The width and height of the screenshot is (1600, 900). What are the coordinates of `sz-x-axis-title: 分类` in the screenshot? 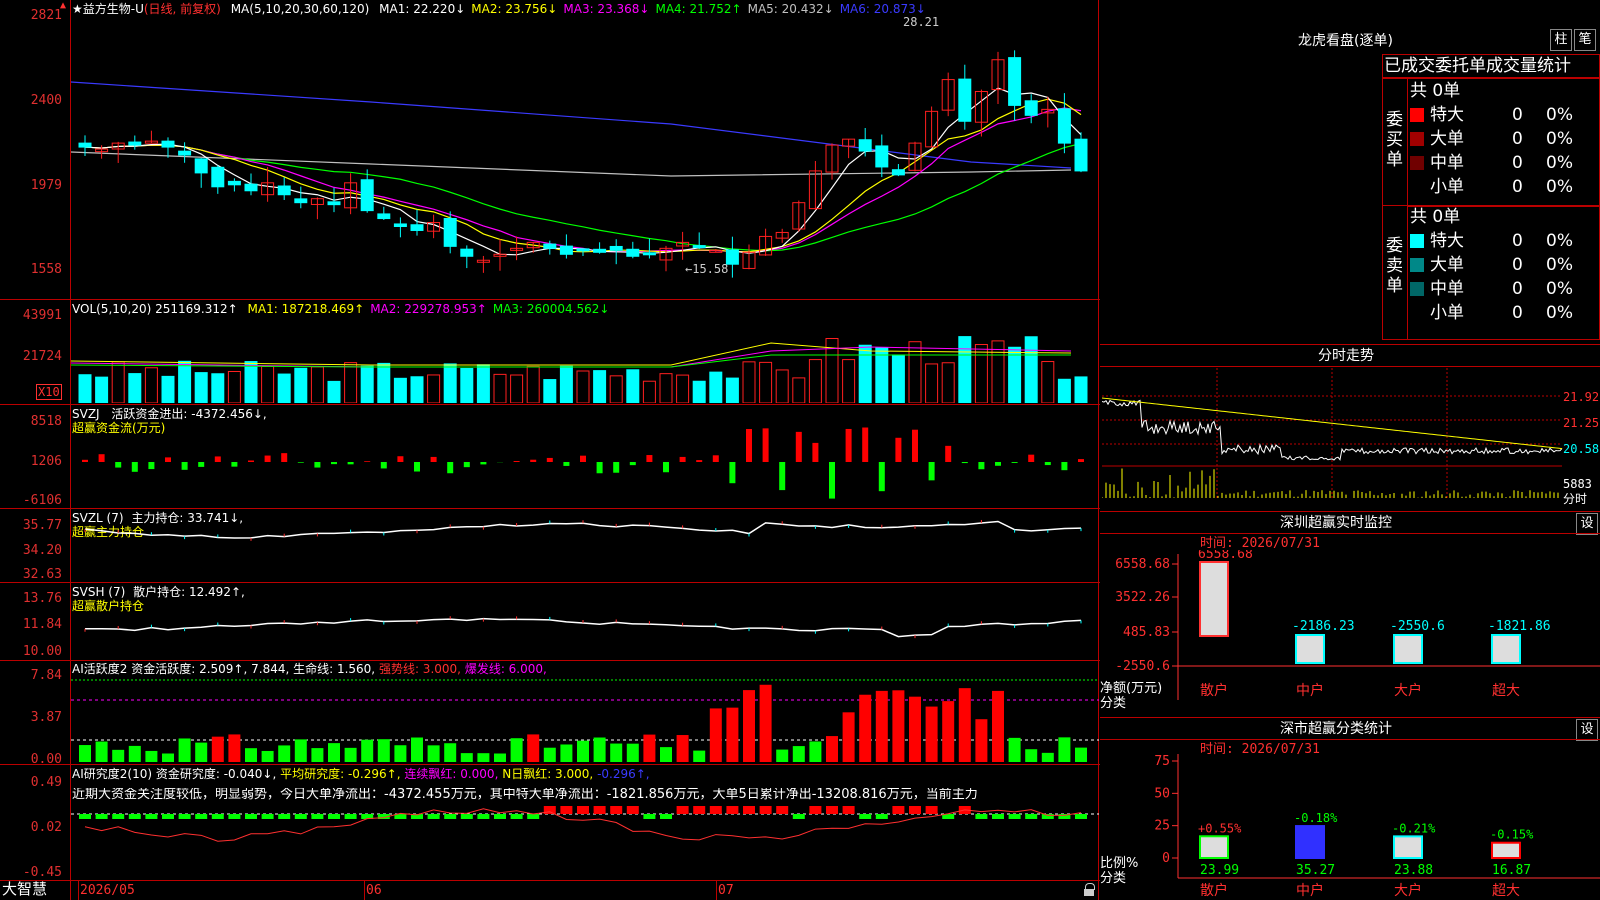 It's located at (1113, 703).